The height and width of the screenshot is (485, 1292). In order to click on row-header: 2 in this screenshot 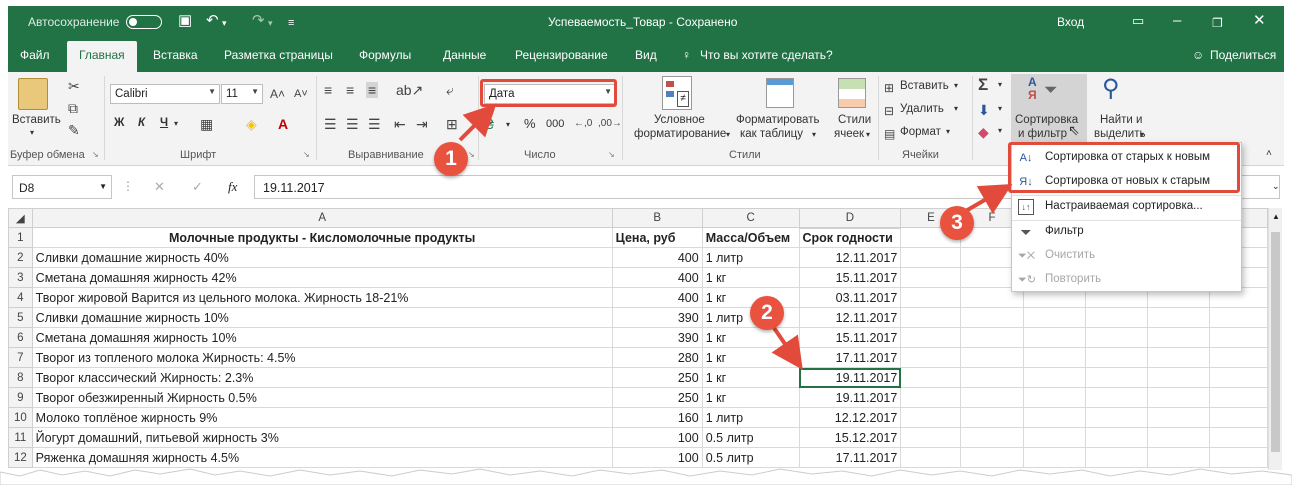, I will do `click(20, 257)`.